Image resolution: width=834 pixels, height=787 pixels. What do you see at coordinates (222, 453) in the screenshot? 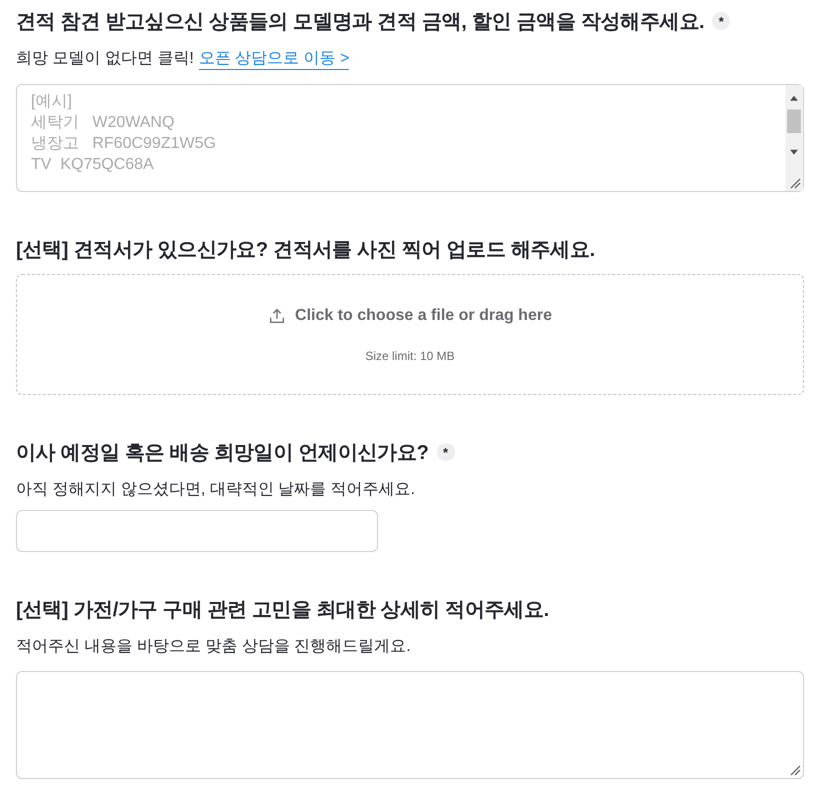
I see `question-title: 이사 예정일 혹은 배송 희망일이 언제이신가요?` at bounding box center [222, 453].